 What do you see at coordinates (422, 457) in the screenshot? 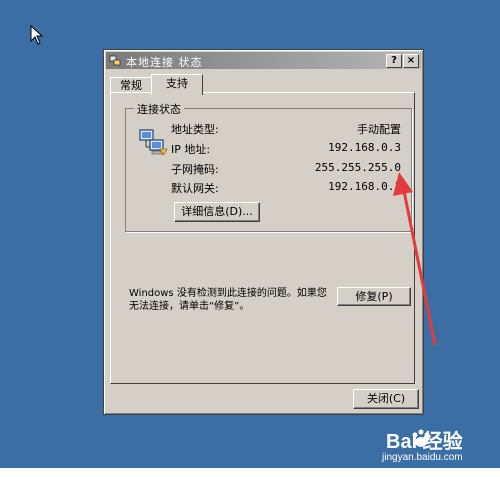
I see `watermark-url: jingyan.baidu.com` at bounding box center [422, 457].